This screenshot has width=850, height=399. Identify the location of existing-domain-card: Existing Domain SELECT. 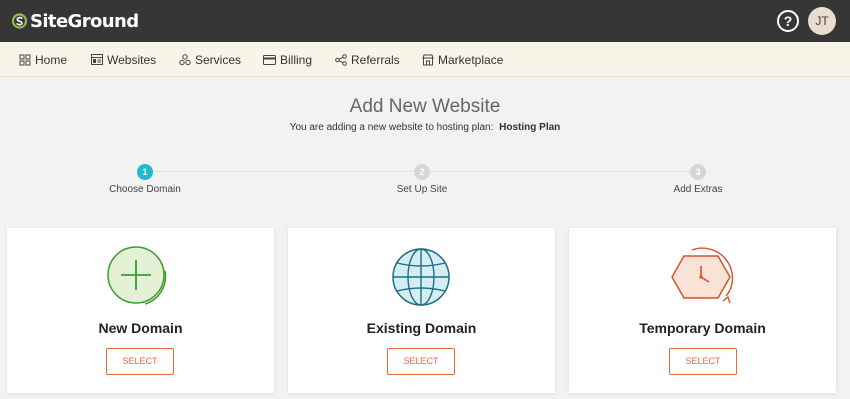
(421, 310).